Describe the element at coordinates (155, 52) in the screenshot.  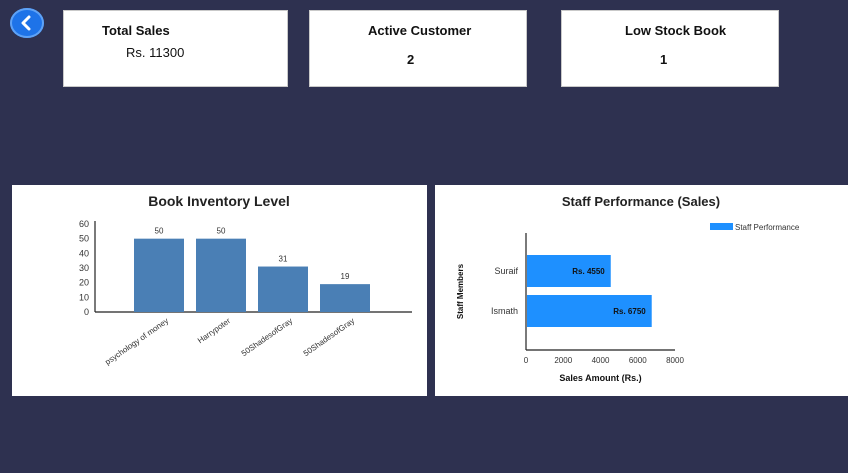
I see `card-value: Rs. 11300` at that location.